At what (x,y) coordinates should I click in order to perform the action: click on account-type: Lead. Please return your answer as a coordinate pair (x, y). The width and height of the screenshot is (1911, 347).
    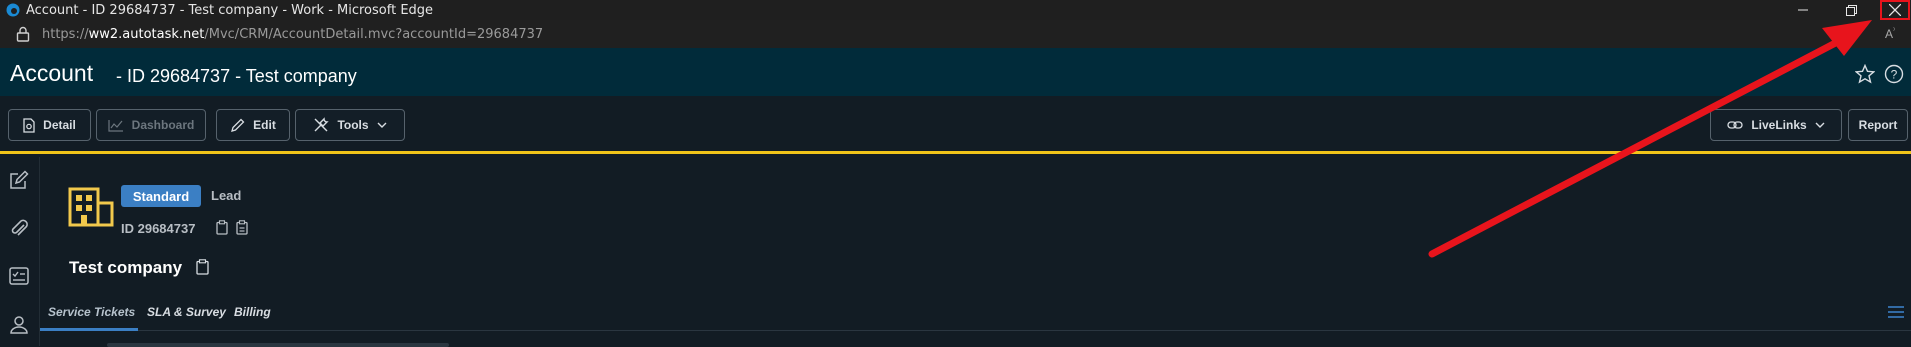
    Looking at the image, I should click on (226, 195).